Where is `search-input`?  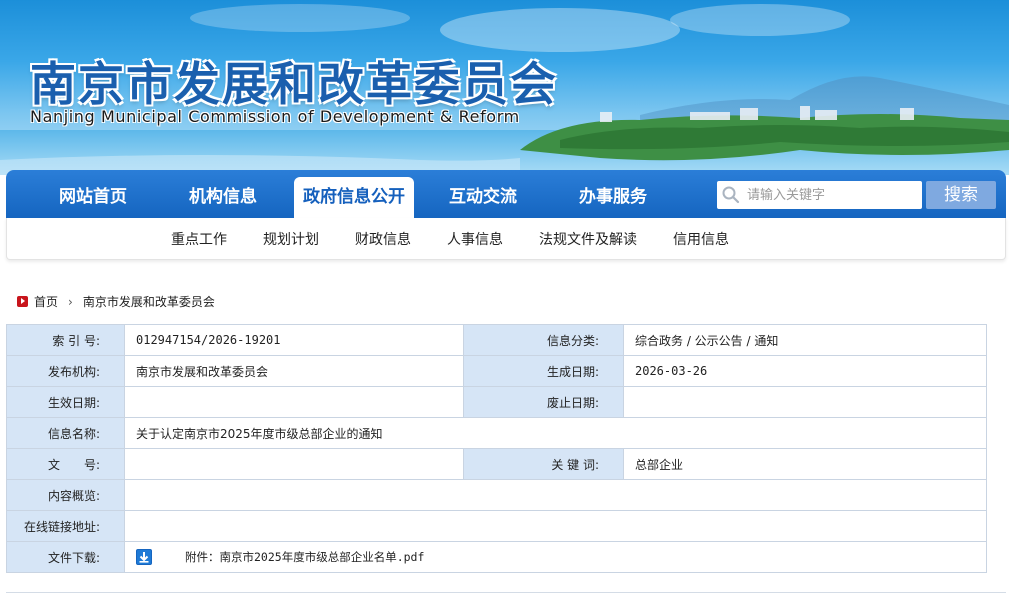
search-input is located at coordinates (832, 195).